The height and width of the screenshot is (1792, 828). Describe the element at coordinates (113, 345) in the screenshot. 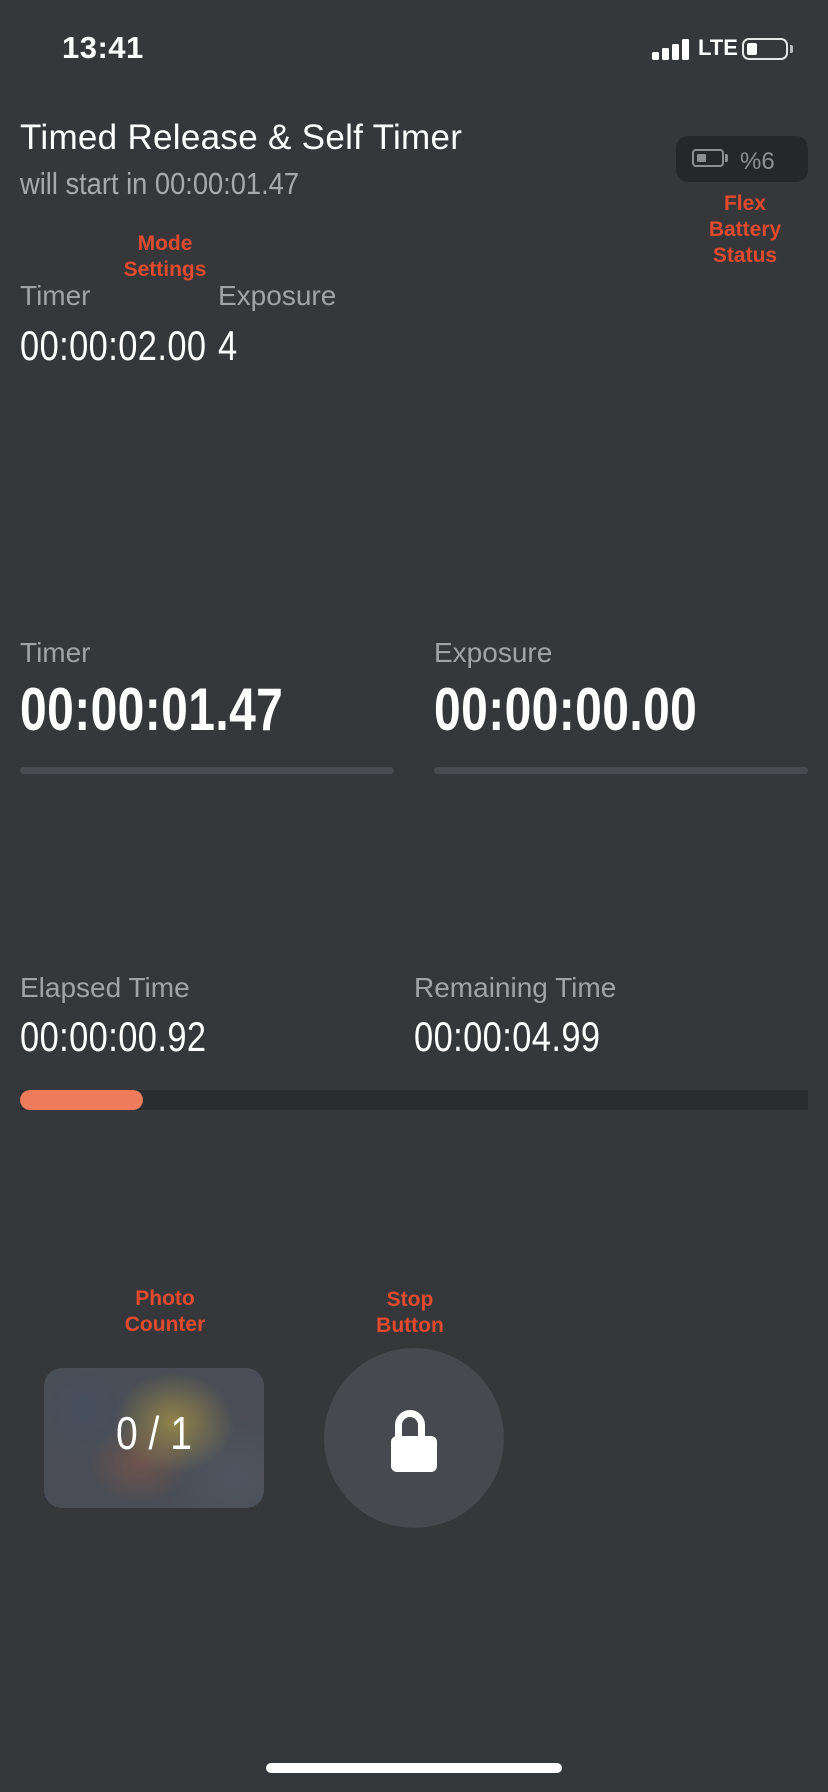

I see `mode-timer-value: 00:00:02.00` at that location.